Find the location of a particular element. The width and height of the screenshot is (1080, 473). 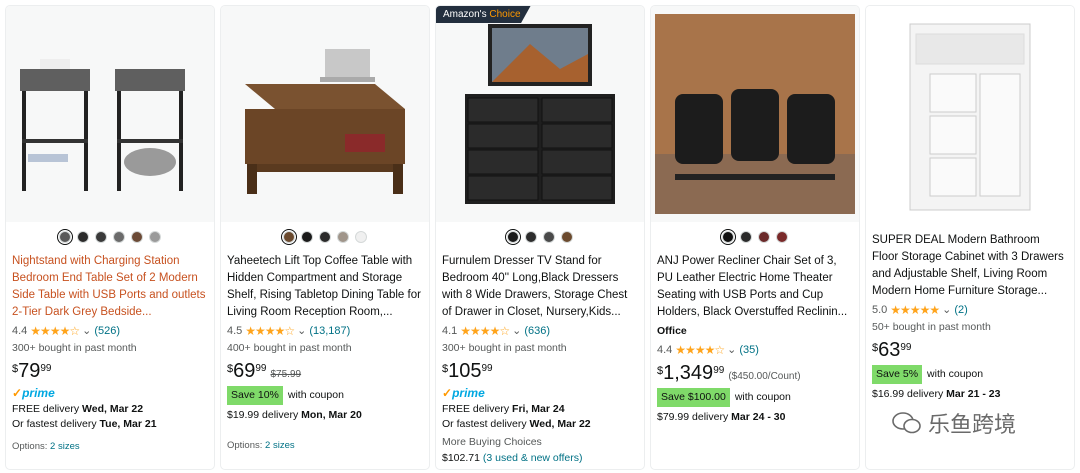

coupon-badge: Save 10% is located at coordinates (255, 395).